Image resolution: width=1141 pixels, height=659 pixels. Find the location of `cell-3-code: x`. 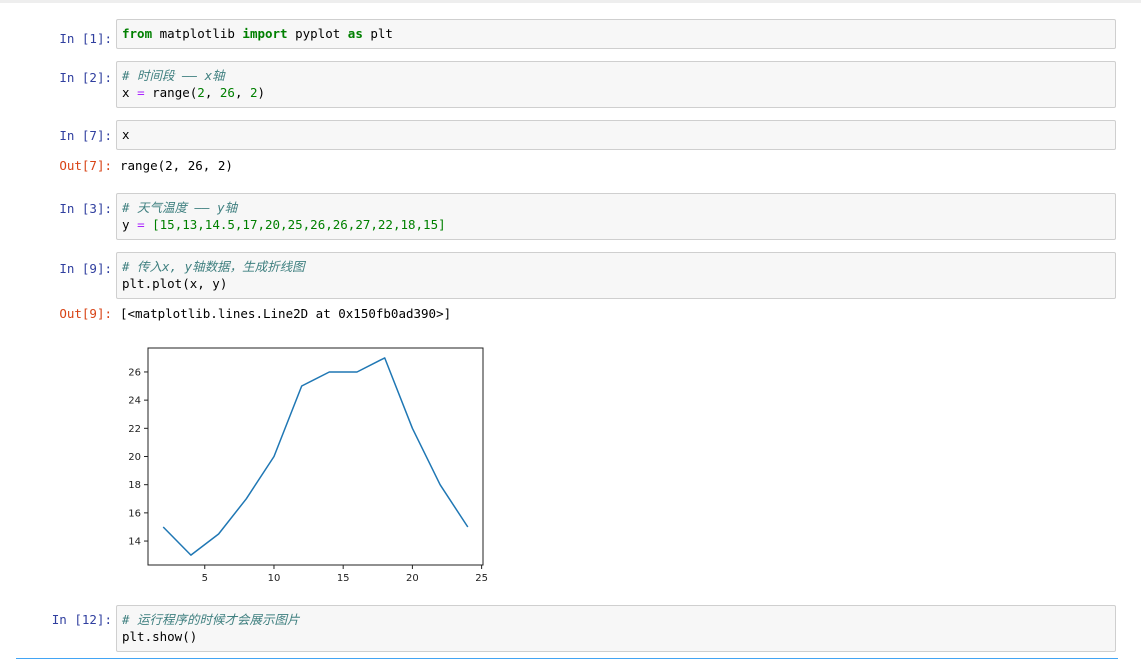

cell-3-code: x is located at coordinates (126, 134).